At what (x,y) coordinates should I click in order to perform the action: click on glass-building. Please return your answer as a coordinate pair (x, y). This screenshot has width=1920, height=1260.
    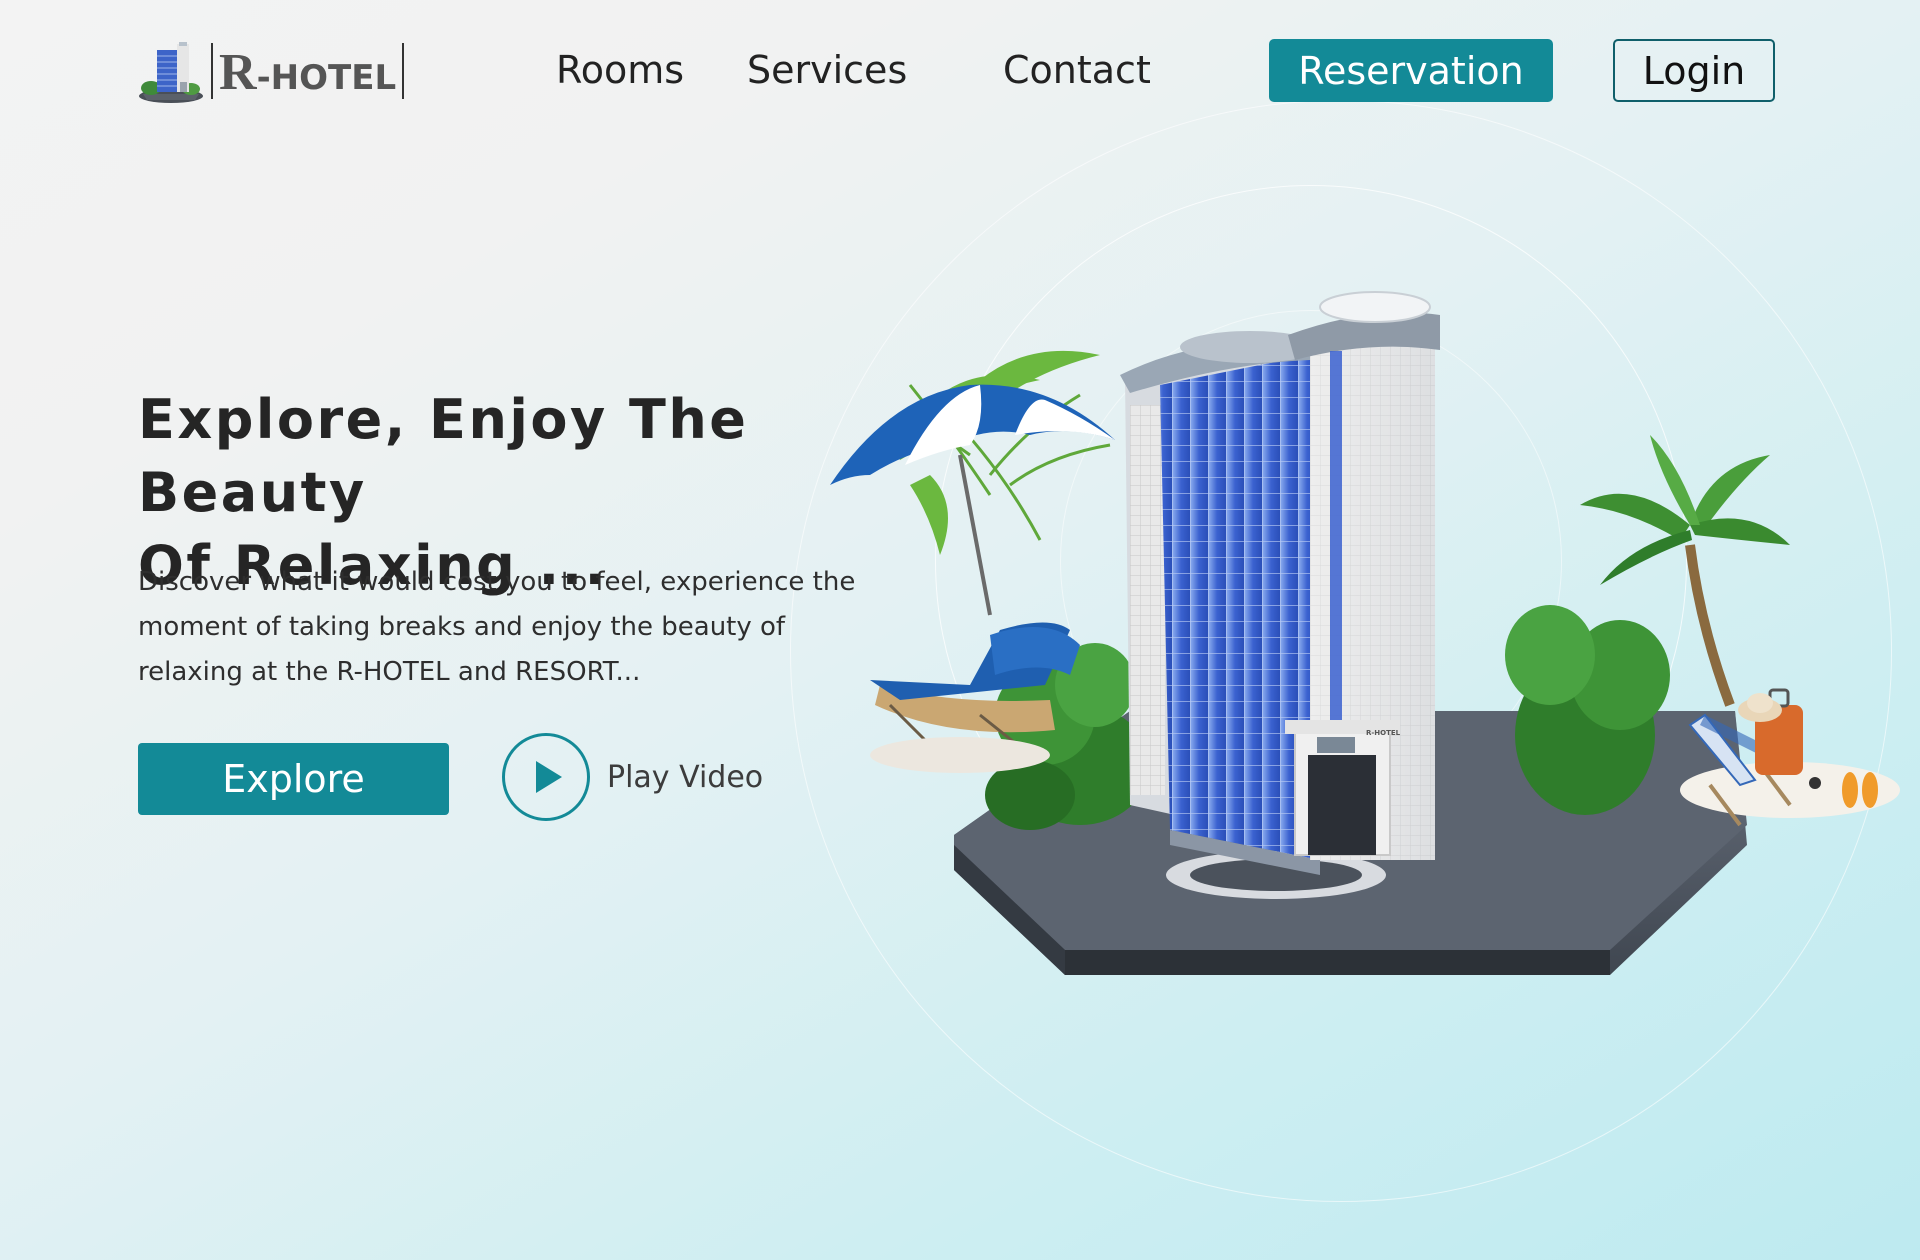
    Looking at the image, I should click on (1220, 603).